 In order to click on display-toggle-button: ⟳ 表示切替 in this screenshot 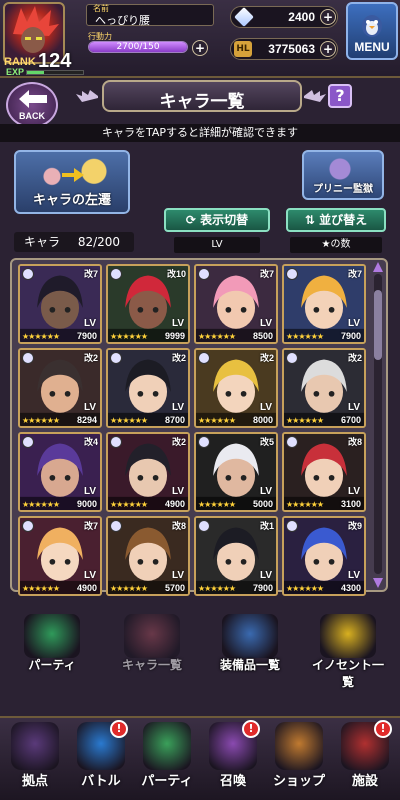, I will do `click(217, 220)`.